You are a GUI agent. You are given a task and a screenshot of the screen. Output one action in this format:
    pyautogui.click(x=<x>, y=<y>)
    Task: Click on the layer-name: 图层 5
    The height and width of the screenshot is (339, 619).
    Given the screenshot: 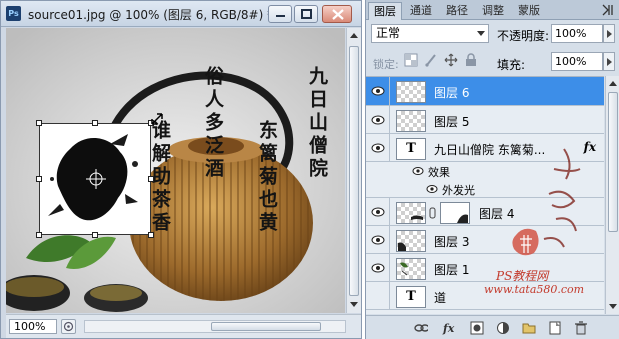 What is the action you would take?
    pyautogui.click(x=452, y=122)
    